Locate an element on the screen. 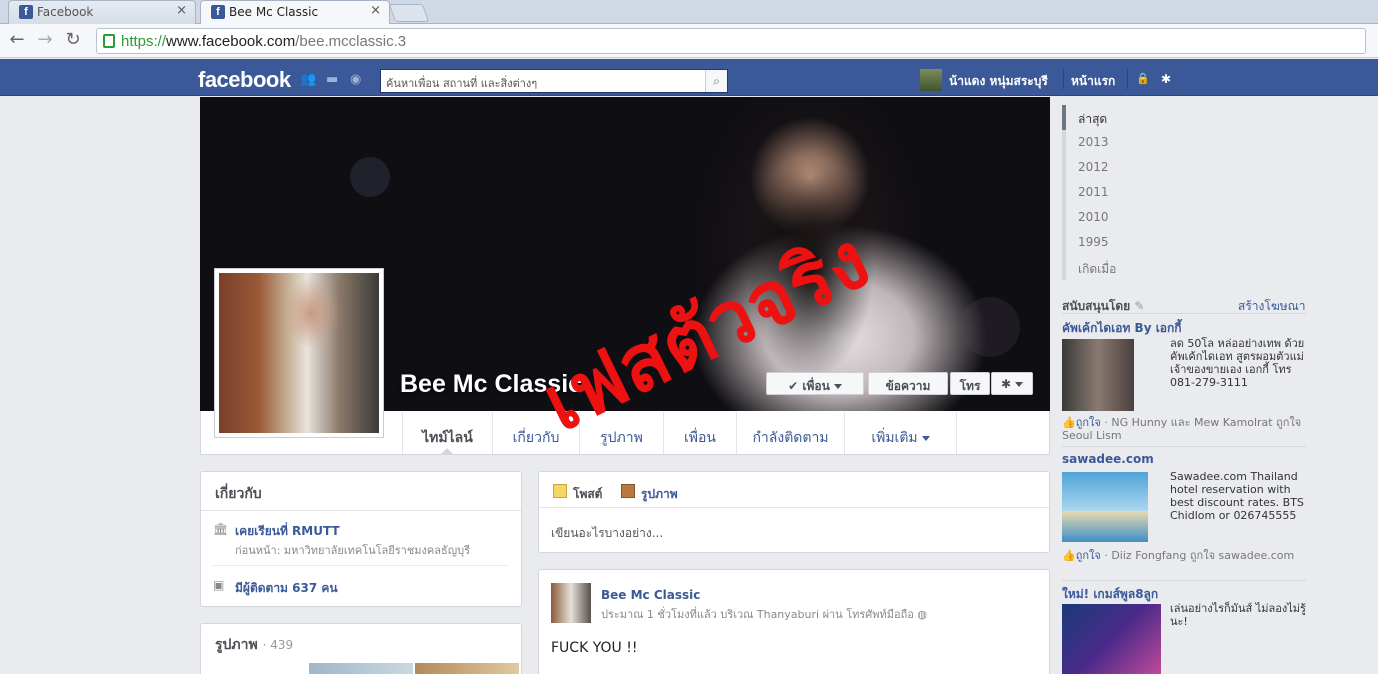 This screenshot has height=674, width=1378. browser-tab-facebook: f Facebook × is located at coordinates (102, 12).